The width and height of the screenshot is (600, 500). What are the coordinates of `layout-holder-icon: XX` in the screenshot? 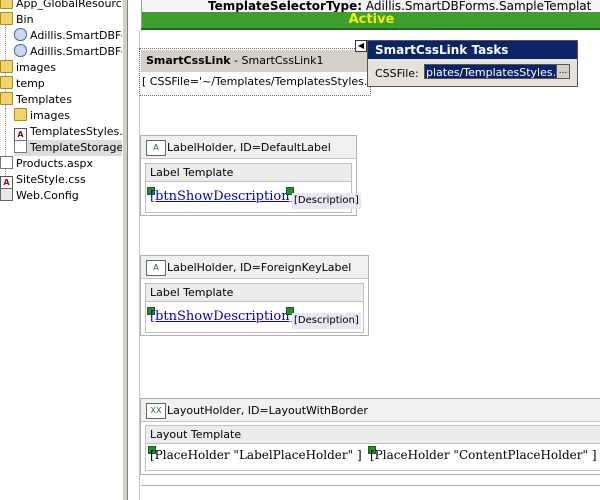 It's located at (156, 411).